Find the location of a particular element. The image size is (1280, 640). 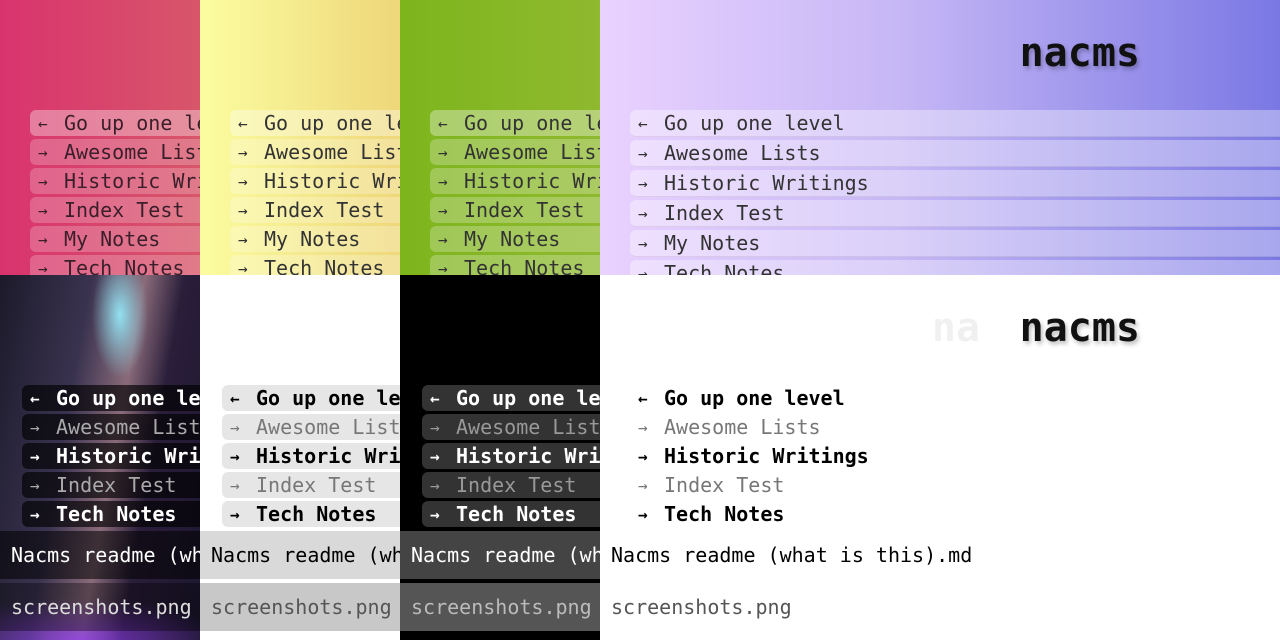

nav-item-label: Historic Writings is located at coordinates (132, 181).